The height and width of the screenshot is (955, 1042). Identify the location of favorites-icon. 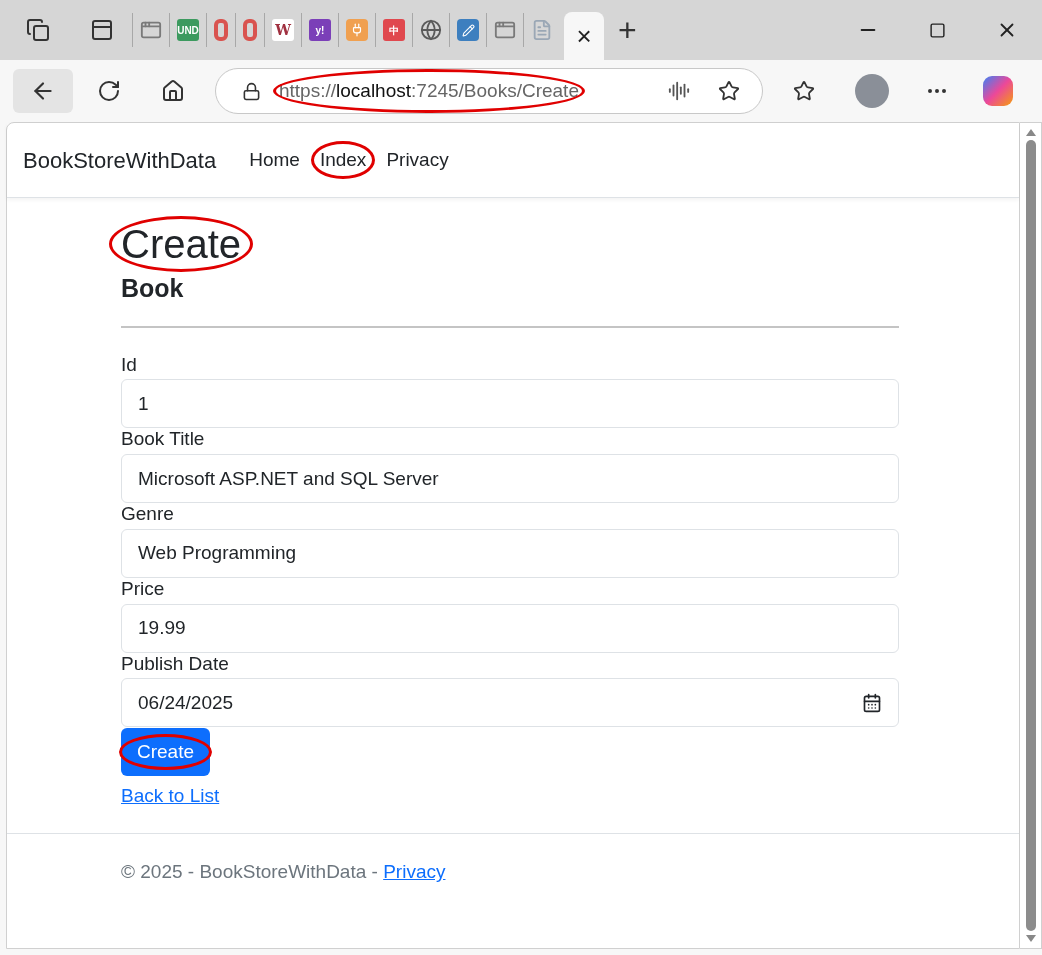
(804, 91).